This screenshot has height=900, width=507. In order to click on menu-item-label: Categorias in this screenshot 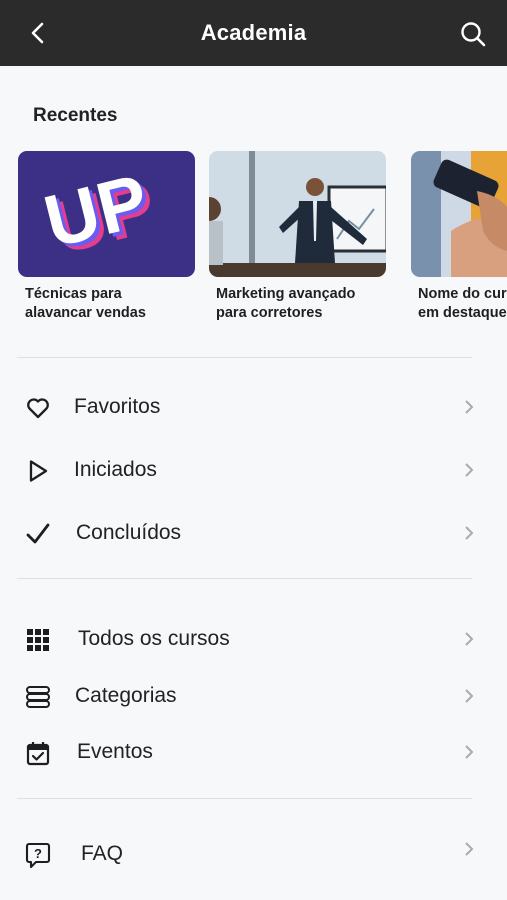, I will do `click(126, 695)`.